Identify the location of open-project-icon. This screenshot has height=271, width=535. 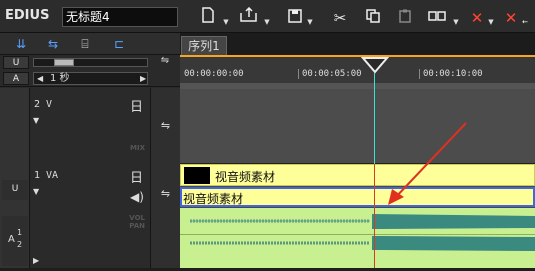
(249, 17).